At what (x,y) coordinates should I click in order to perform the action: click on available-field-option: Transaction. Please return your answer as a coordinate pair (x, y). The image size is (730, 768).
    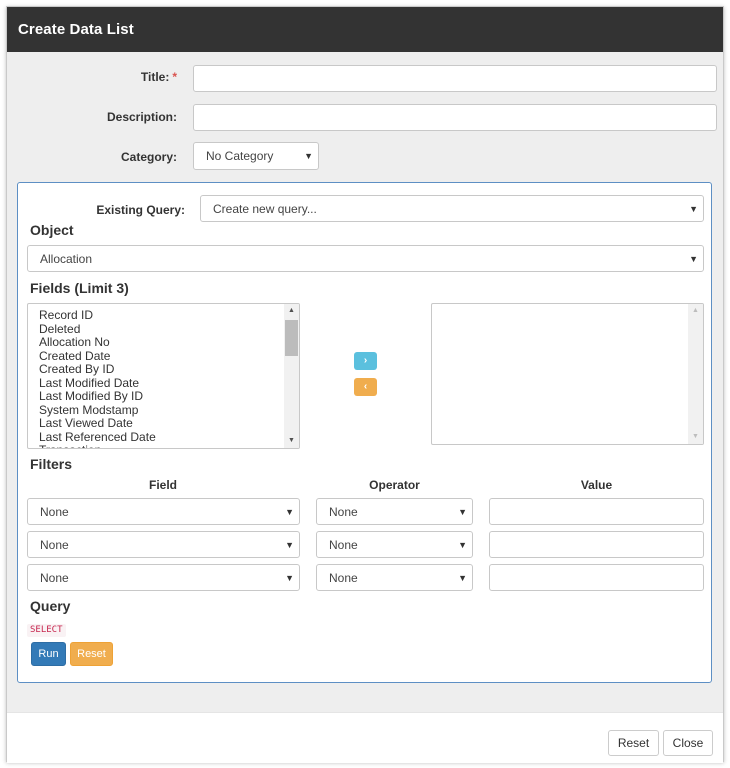
    Looking at the image, I should click on (97, 445).